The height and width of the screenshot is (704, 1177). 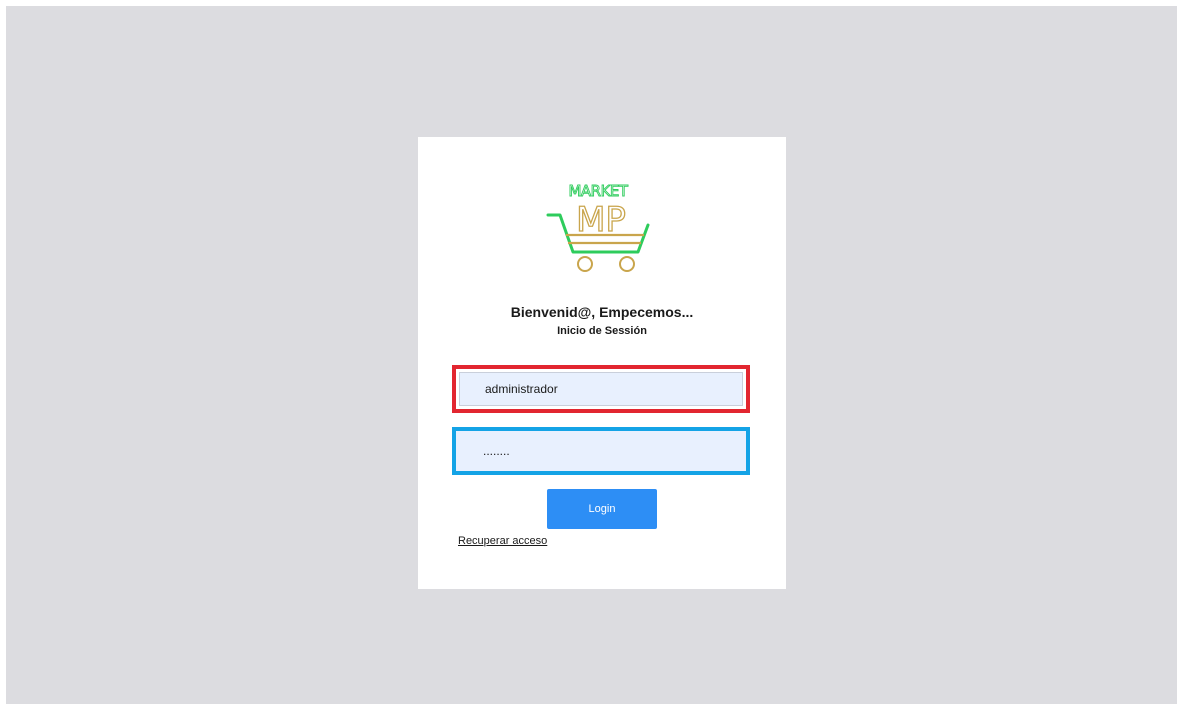 I want to click on login-button: Login, so click(x=602, y=509).